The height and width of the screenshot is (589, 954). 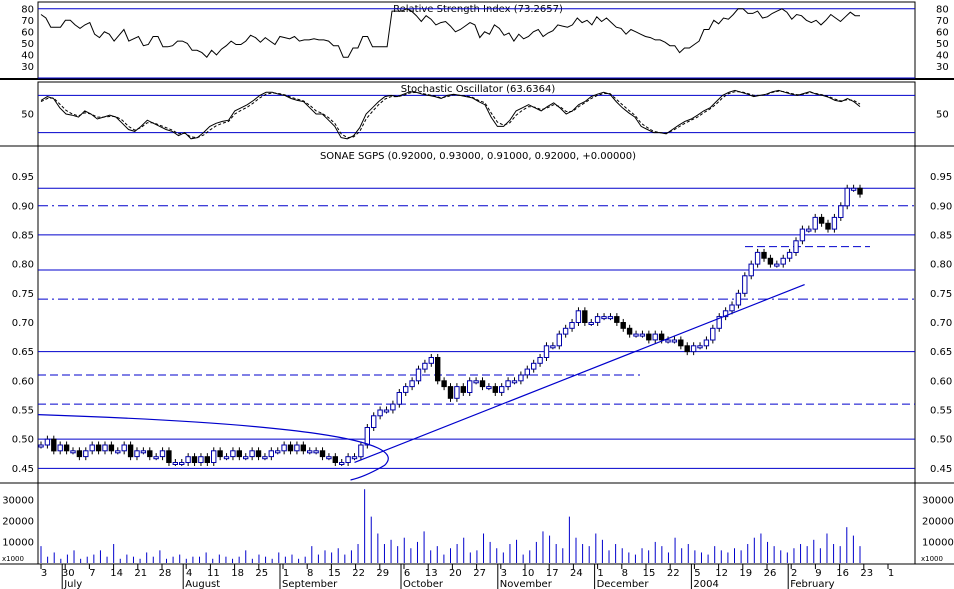 What do you see at coordinates (44, 573) in the screenshot?
I see `date-tick-label: 3` at bounding box center [44, 573].